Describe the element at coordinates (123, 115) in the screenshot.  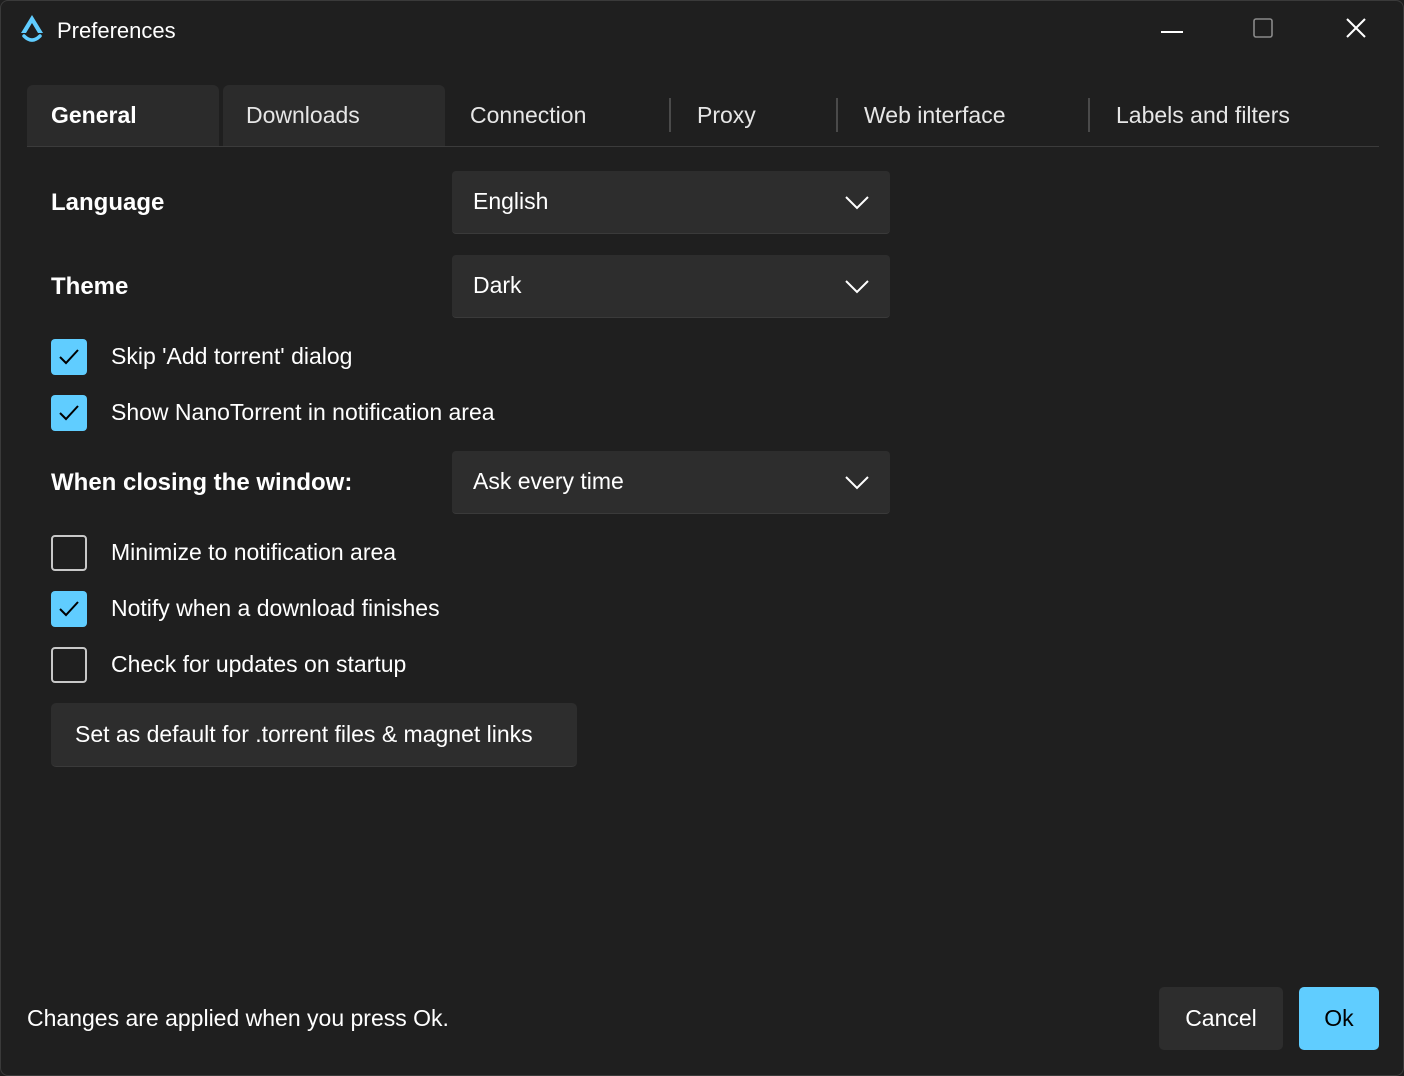
I see `tab-general: General` at that location.